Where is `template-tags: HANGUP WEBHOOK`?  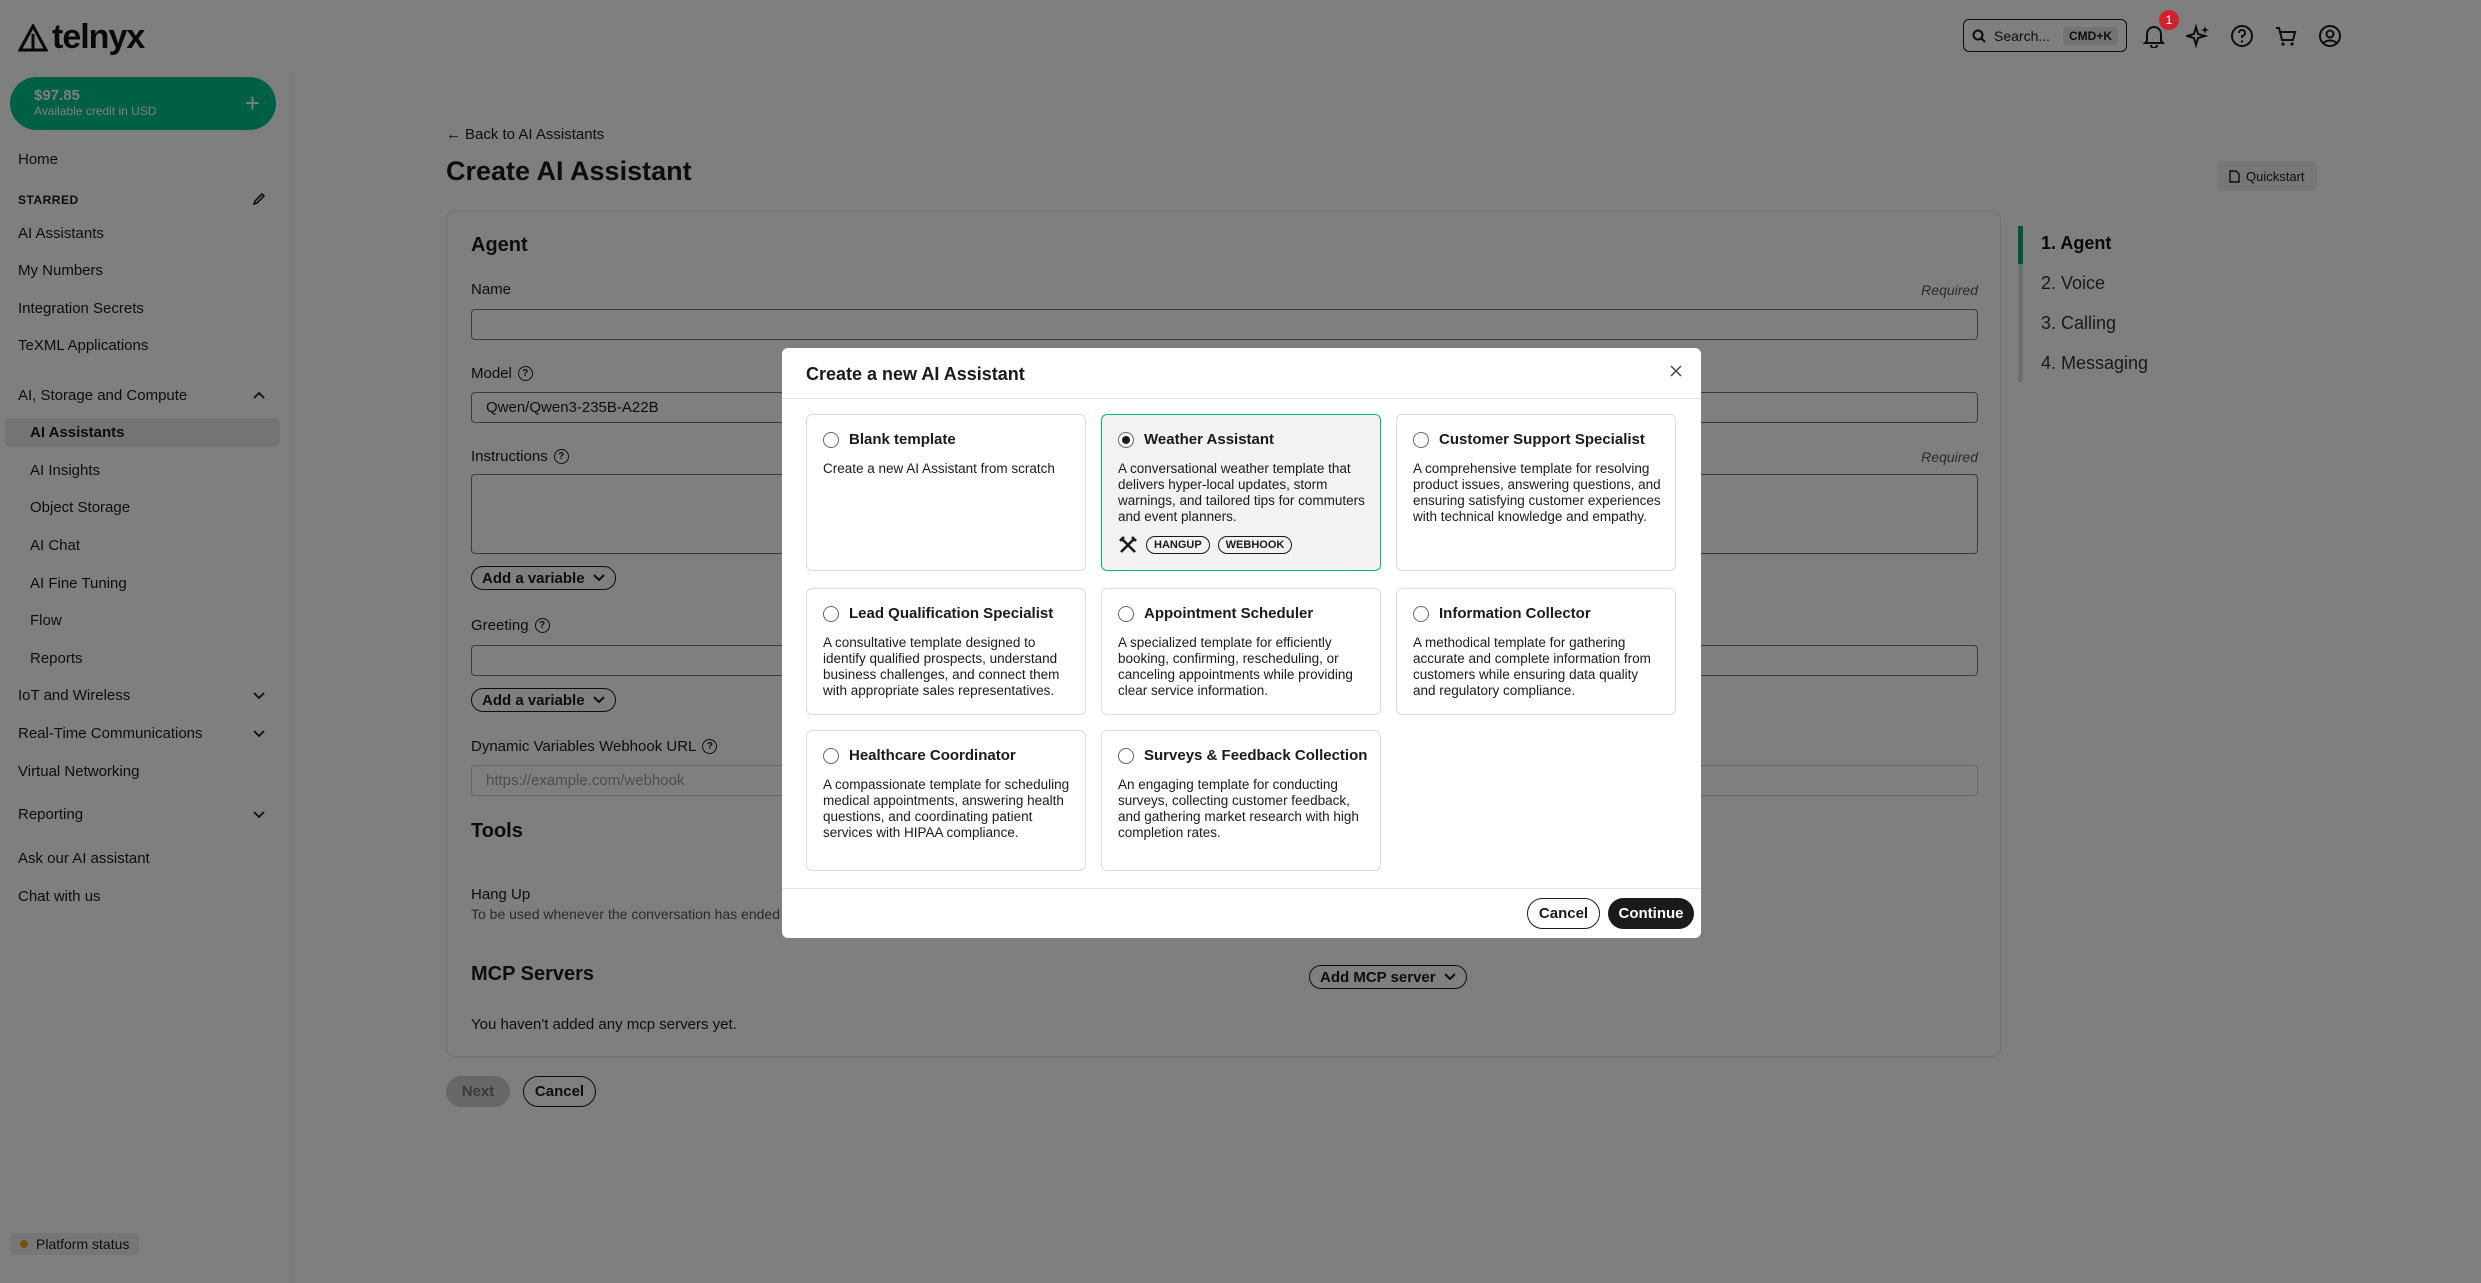
template-tags: HANGUP WEBHOOK is located at coordinates (1249, 545).